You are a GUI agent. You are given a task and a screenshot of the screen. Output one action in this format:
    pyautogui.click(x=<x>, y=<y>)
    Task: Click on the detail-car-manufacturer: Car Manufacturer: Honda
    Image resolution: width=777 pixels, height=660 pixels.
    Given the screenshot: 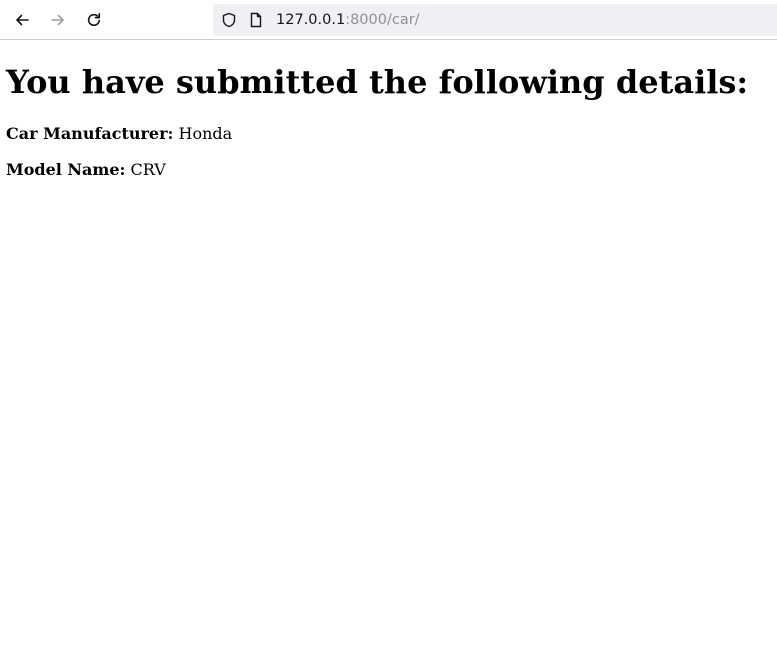 What is the action you would take?
    pyautogui.click(x=391, y=134)
    